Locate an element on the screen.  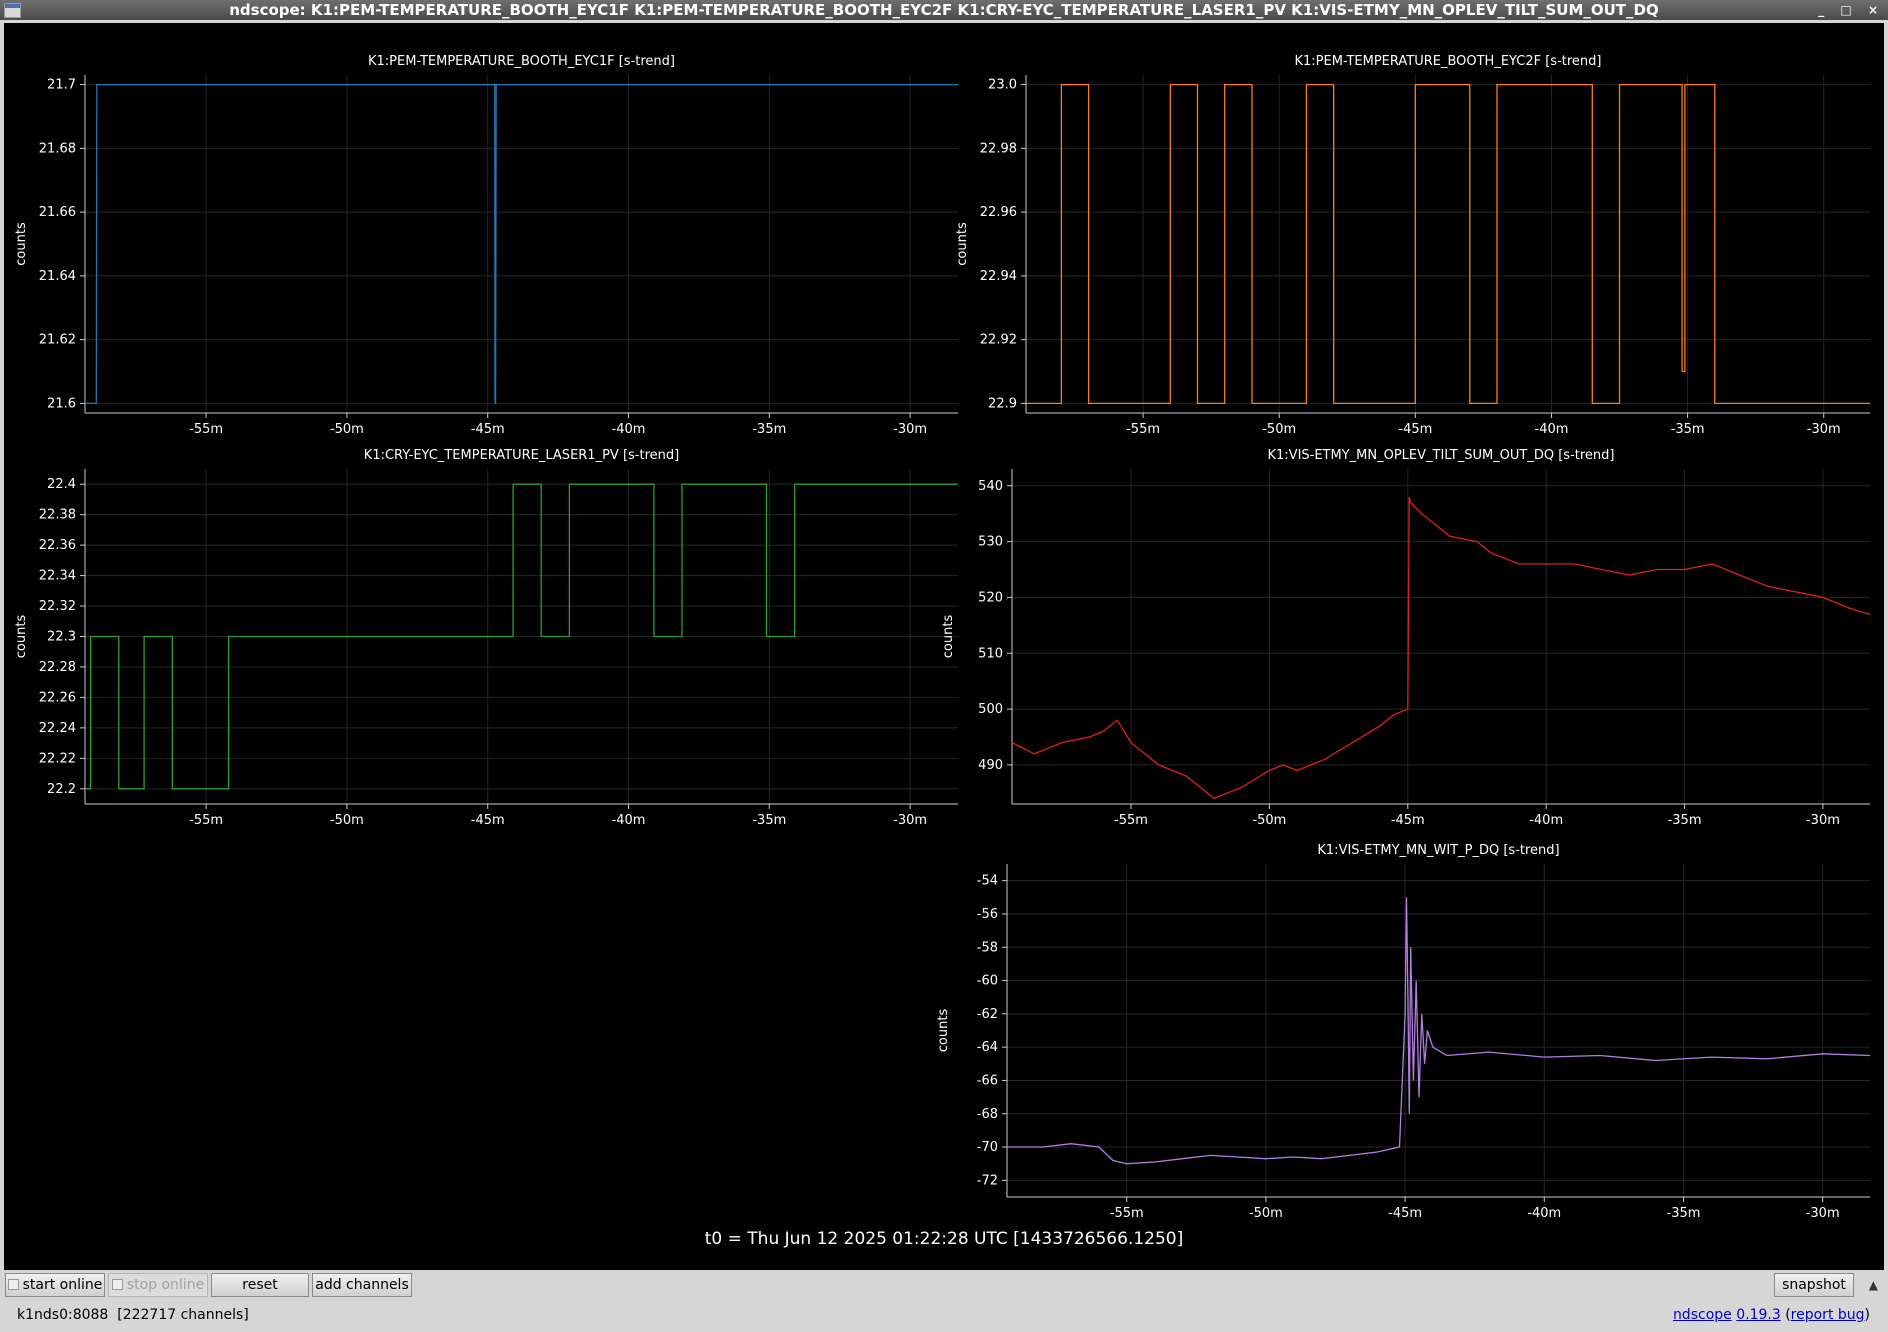
y-tick-label: 22.96 is located at coordinates (998, 212).